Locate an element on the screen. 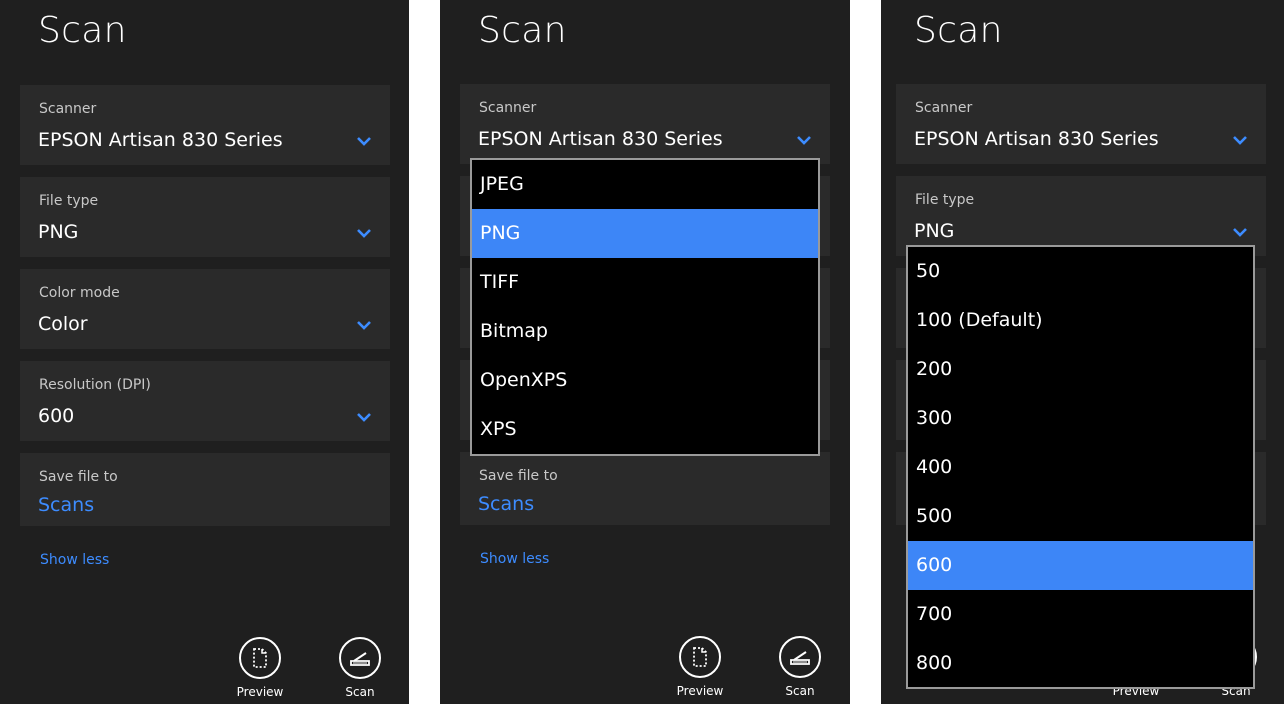  filetype-option-openxps: OpenXPS is located at coordinates (645, 380).